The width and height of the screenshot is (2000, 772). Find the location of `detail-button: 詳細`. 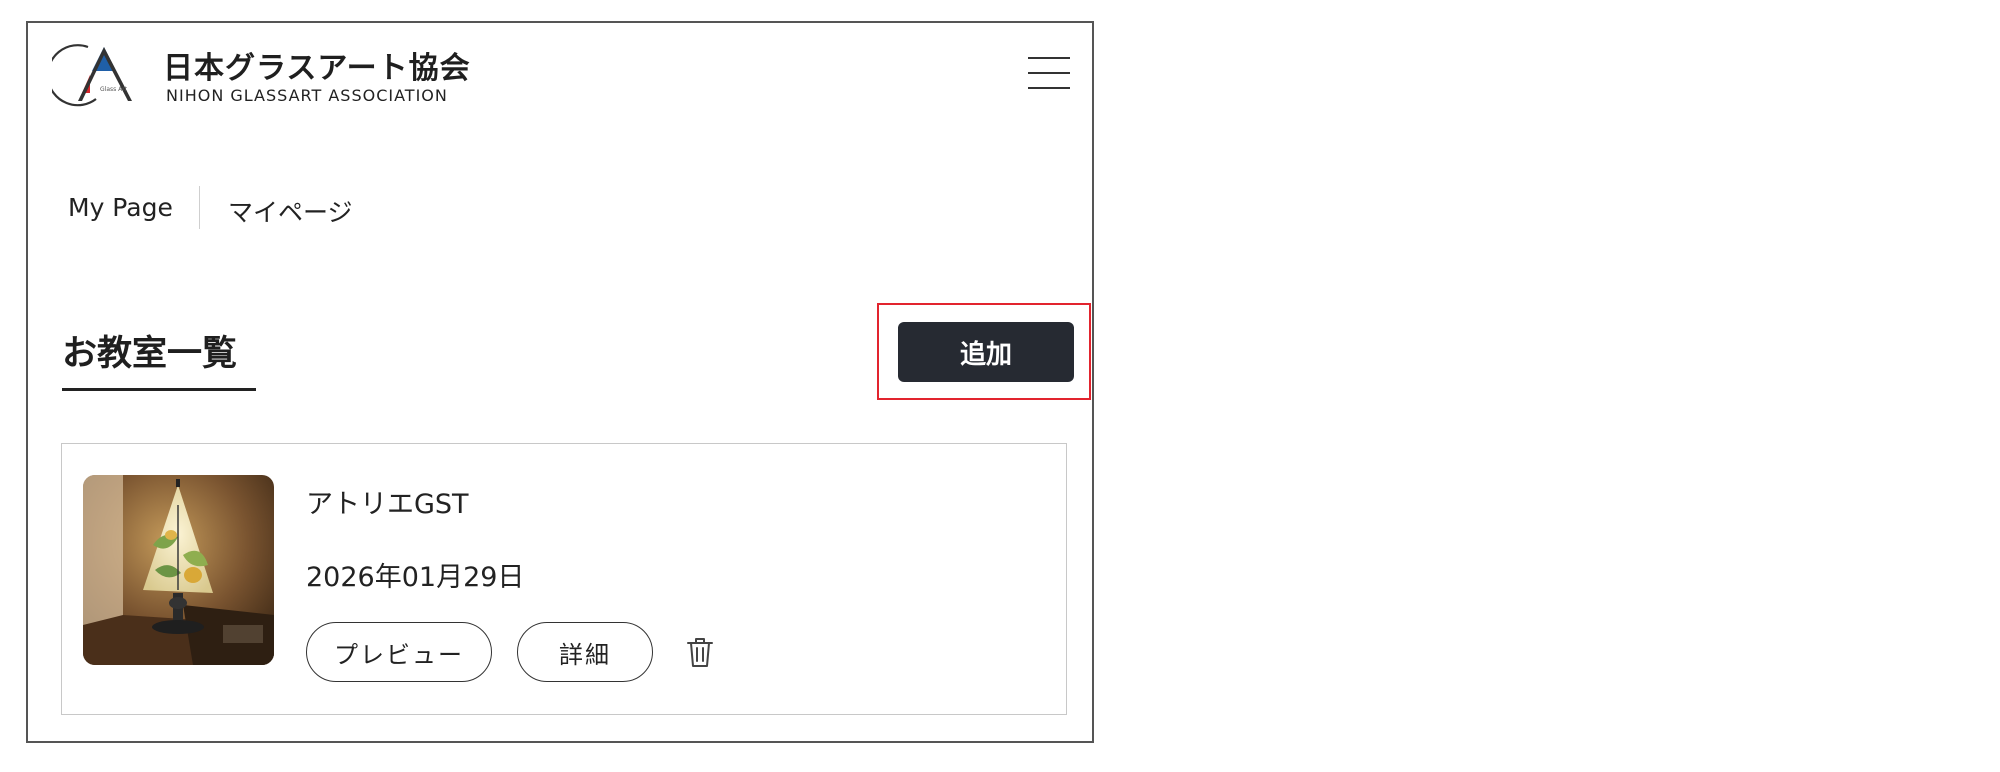

detail-button: 詳細 is located at coordinates (585, 652).